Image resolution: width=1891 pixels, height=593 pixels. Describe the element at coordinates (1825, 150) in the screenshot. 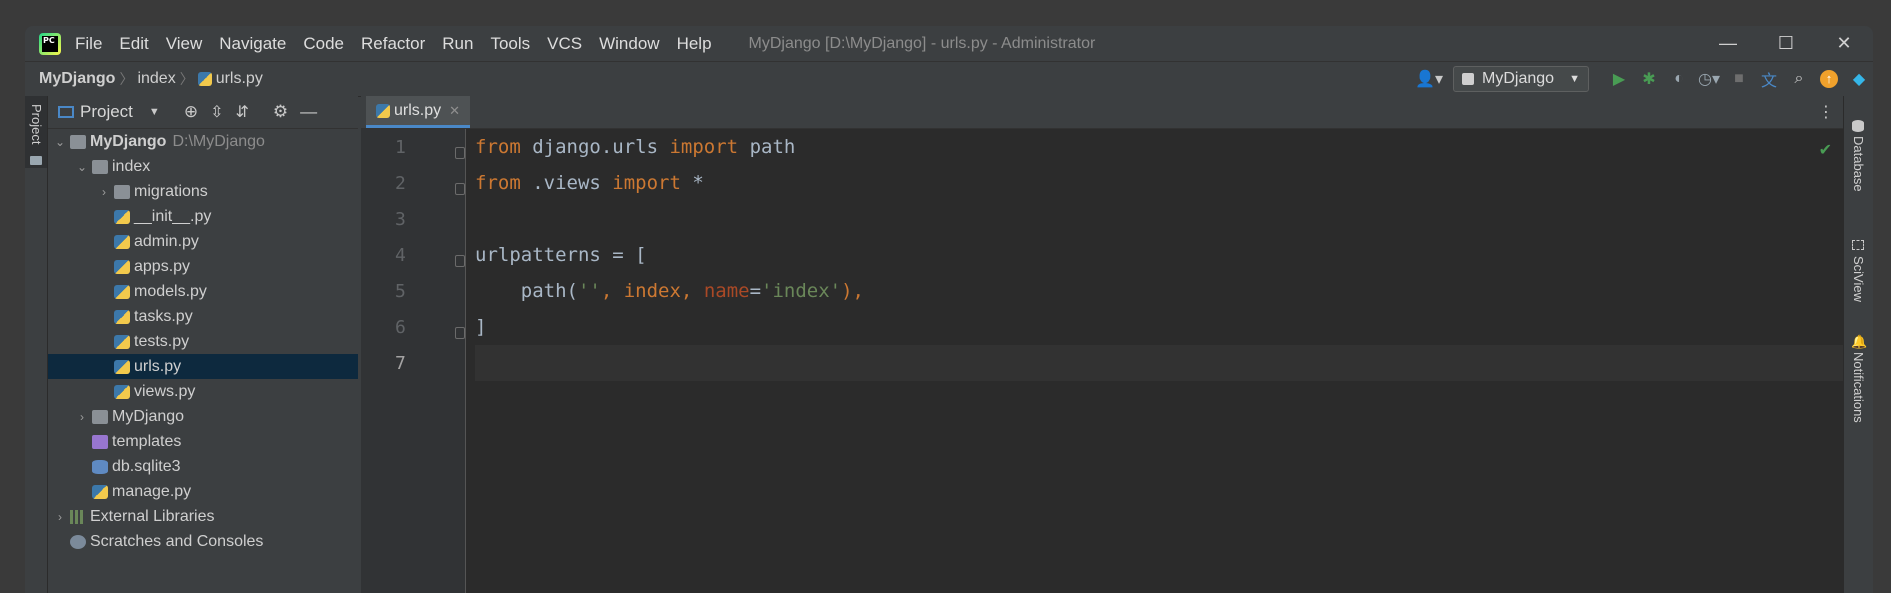

I see `inspection-ok-icon: ✔` at that location.